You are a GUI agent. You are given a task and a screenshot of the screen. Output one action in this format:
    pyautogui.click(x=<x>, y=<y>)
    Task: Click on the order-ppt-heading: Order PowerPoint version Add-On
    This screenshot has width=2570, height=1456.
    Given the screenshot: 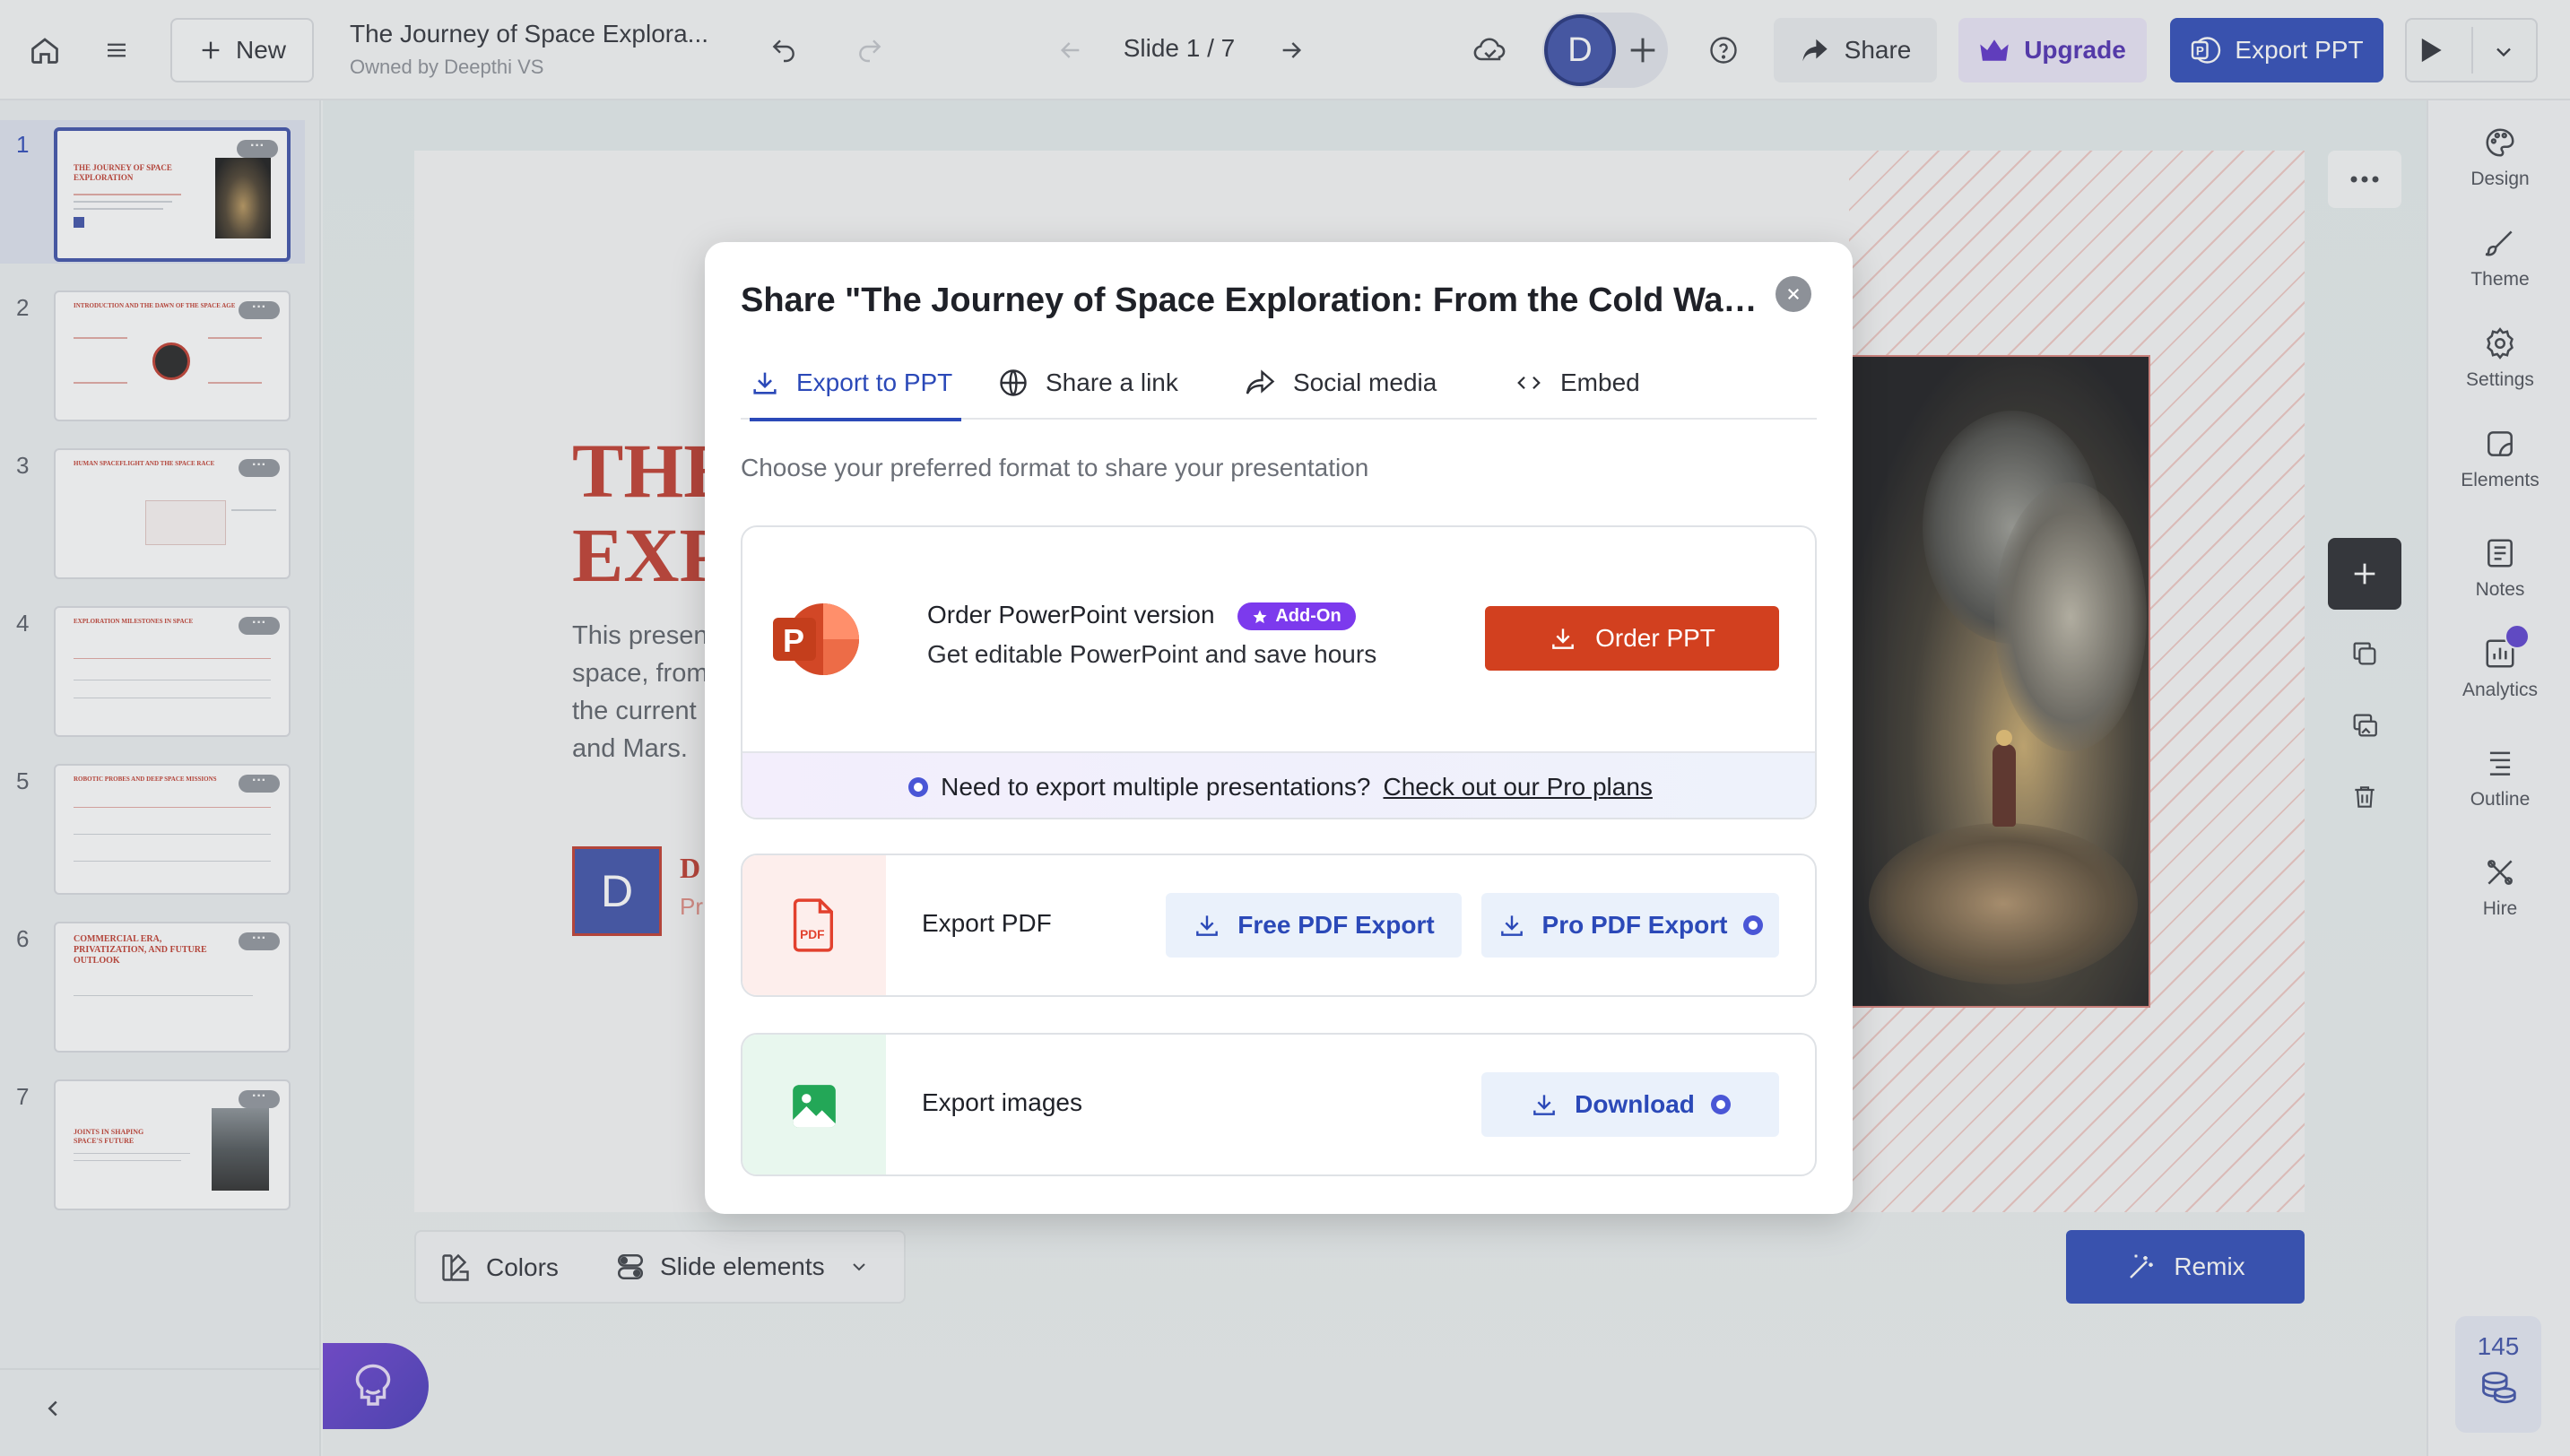 What is the action you would take?
    pyautogui.click(x=1141, y=616)
    